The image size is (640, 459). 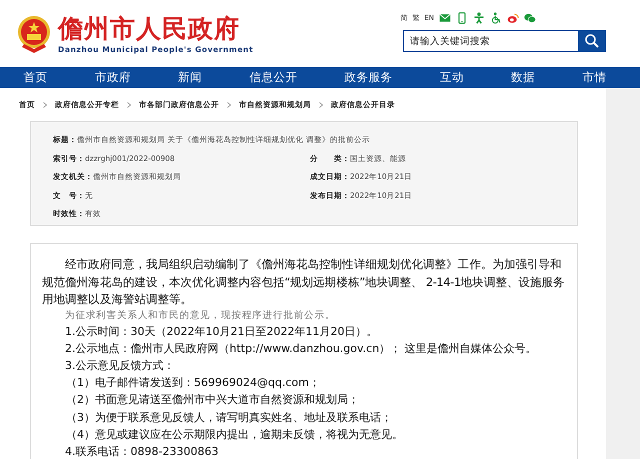 I want to click on emblem-icon, so click(x=34, y=34).